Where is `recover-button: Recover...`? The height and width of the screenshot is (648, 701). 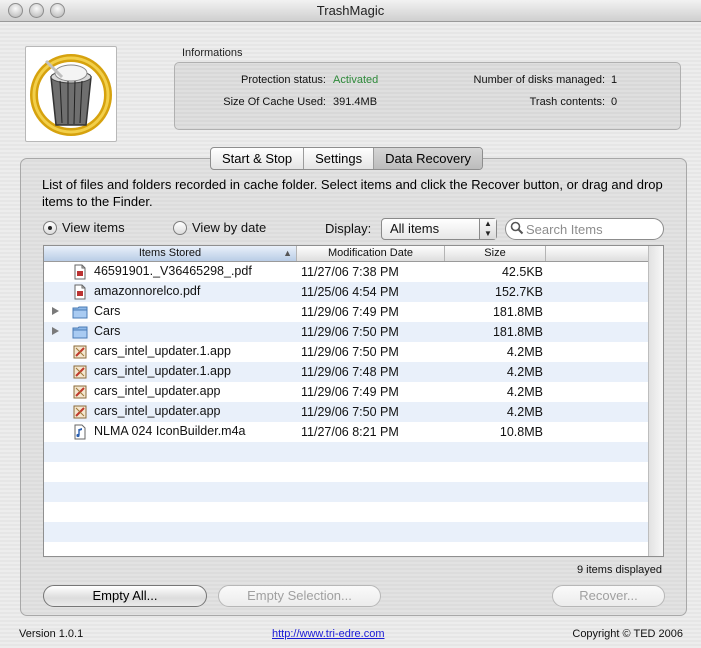
recover-button: Recover... is located at coordinates (608, 596).